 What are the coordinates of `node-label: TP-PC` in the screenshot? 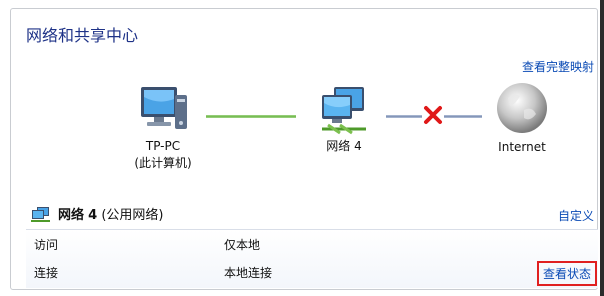 It's located at (163, 146).